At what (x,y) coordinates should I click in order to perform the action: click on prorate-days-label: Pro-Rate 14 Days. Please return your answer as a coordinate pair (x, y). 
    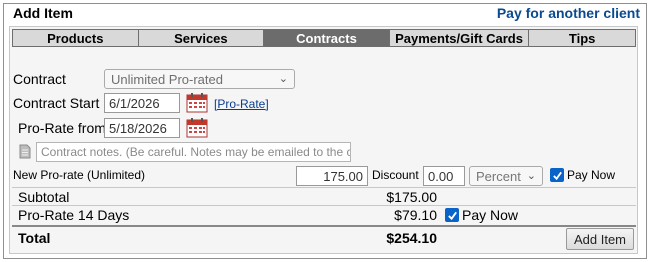
    Looking at the image, I should click on (74, 215).